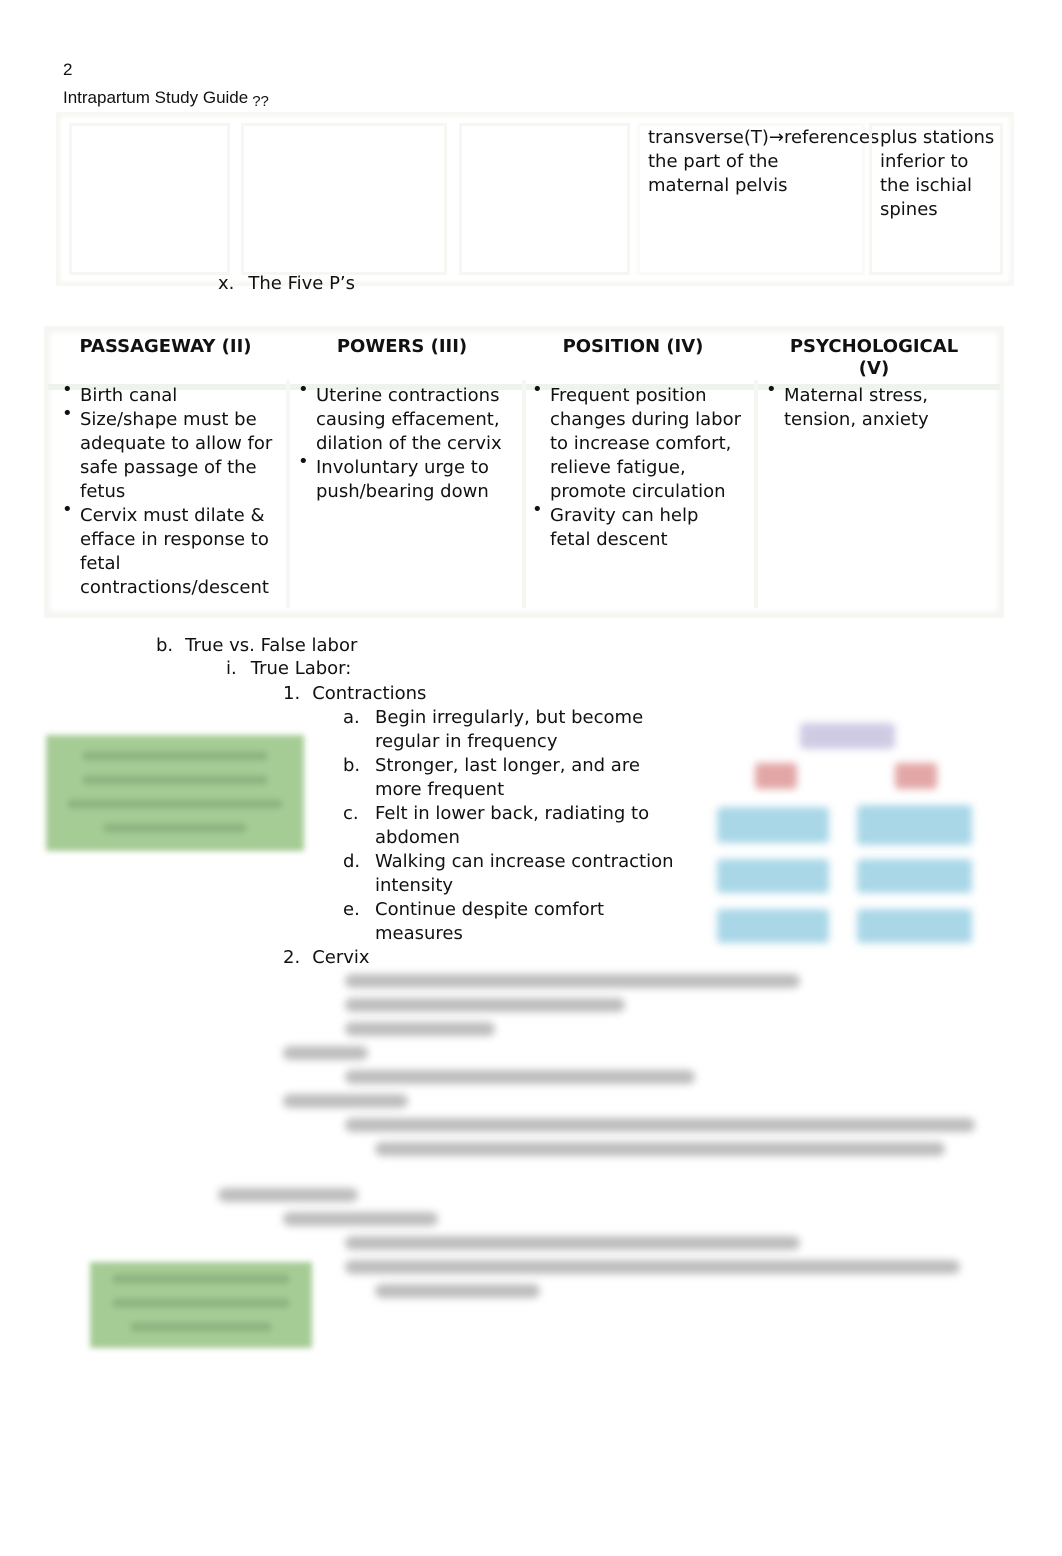 The image size is (1062, 1556). Describe the element at coordinates (402, 346) in the screenshot. I see `column-header: POWERS (III)` at that location.